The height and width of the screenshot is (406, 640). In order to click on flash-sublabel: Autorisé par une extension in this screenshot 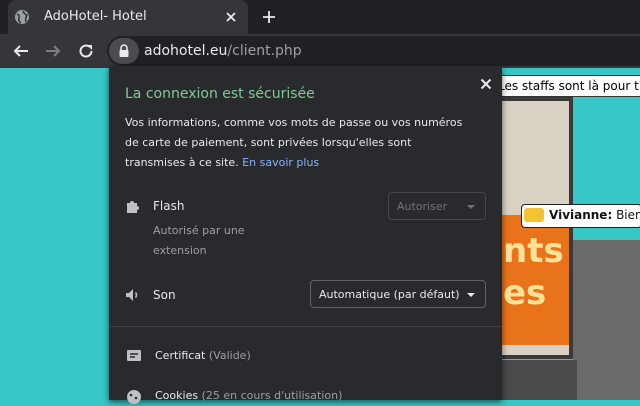, I will do `click(199, 240)`.